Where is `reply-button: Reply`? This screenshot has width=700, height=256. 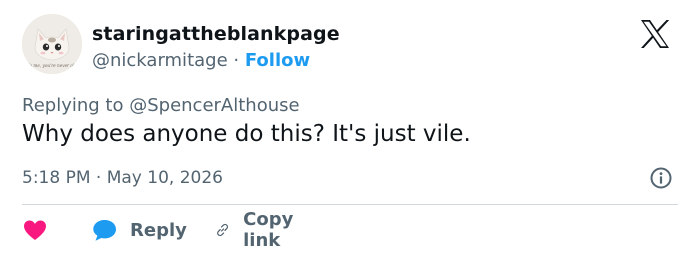
reply-button: Reply is located at coordinates (139, 230).